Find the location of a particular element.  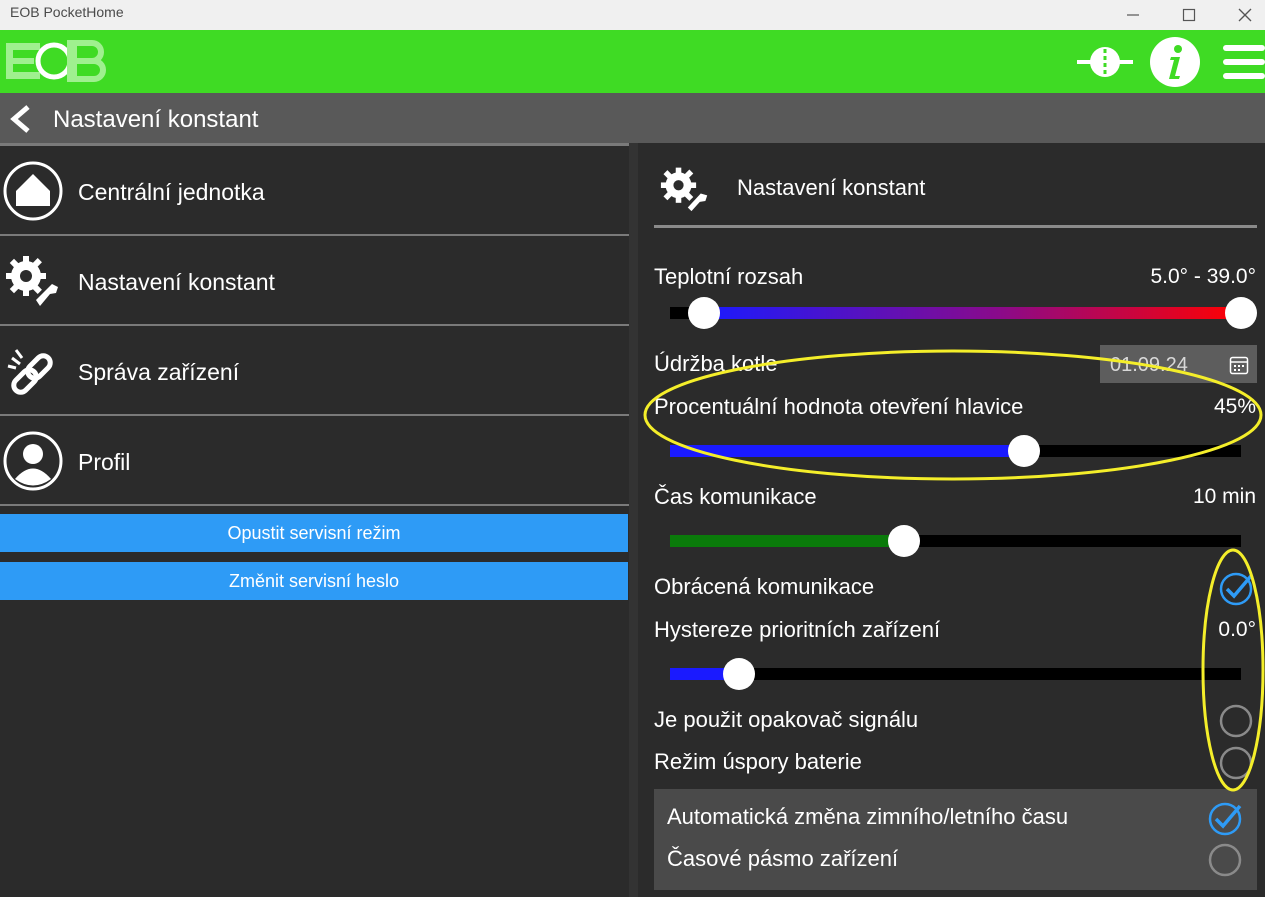

connection-icon is located at coordinates (1105, 62).